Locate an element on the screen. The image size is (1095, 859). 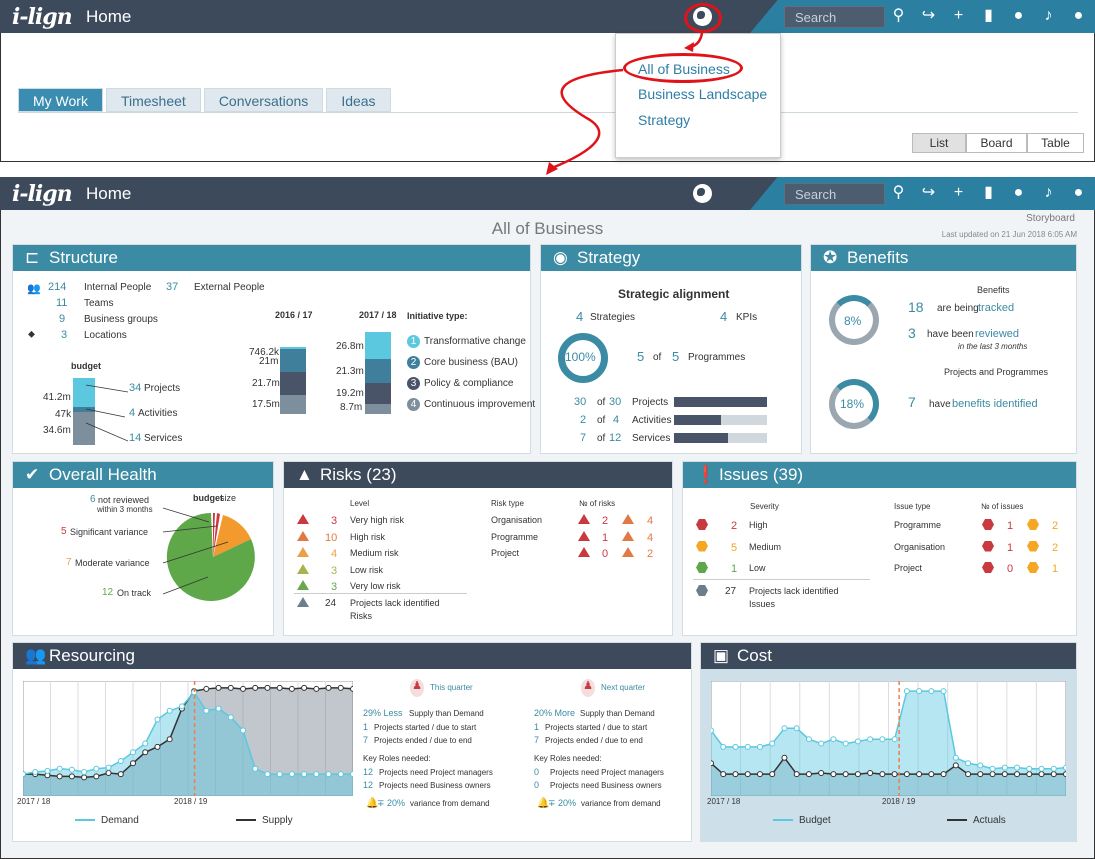
lack-issues-label-2: Issues is located at coordinates (762, 604).